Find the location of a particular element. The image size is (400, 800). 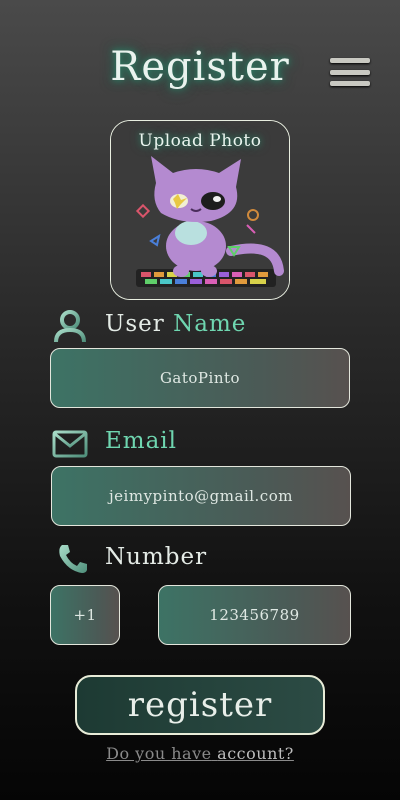

register-button: register is located at coordinates (200, 705).